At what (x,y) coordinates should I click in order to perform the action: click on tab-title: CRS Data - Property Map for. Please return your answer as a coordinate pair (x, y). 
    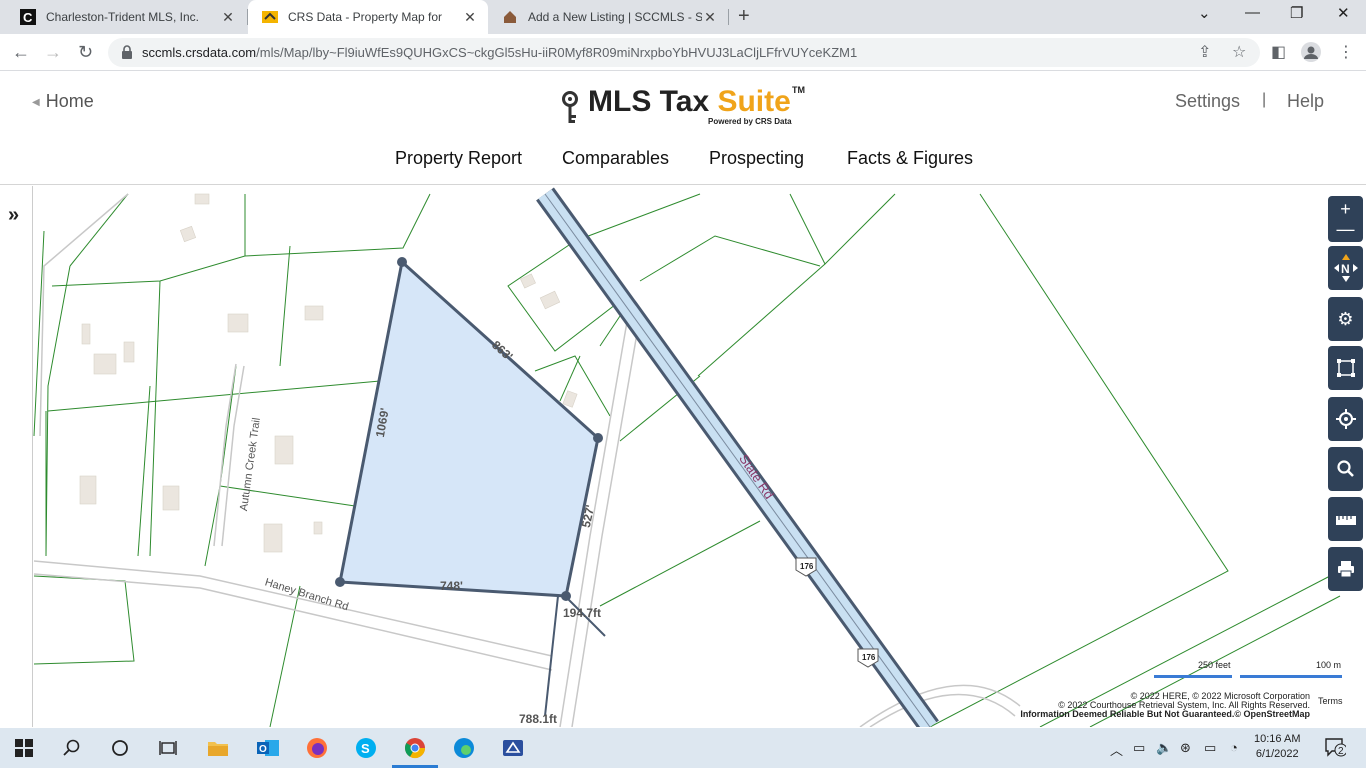
    Looking at the image, I should click on (365, 17).